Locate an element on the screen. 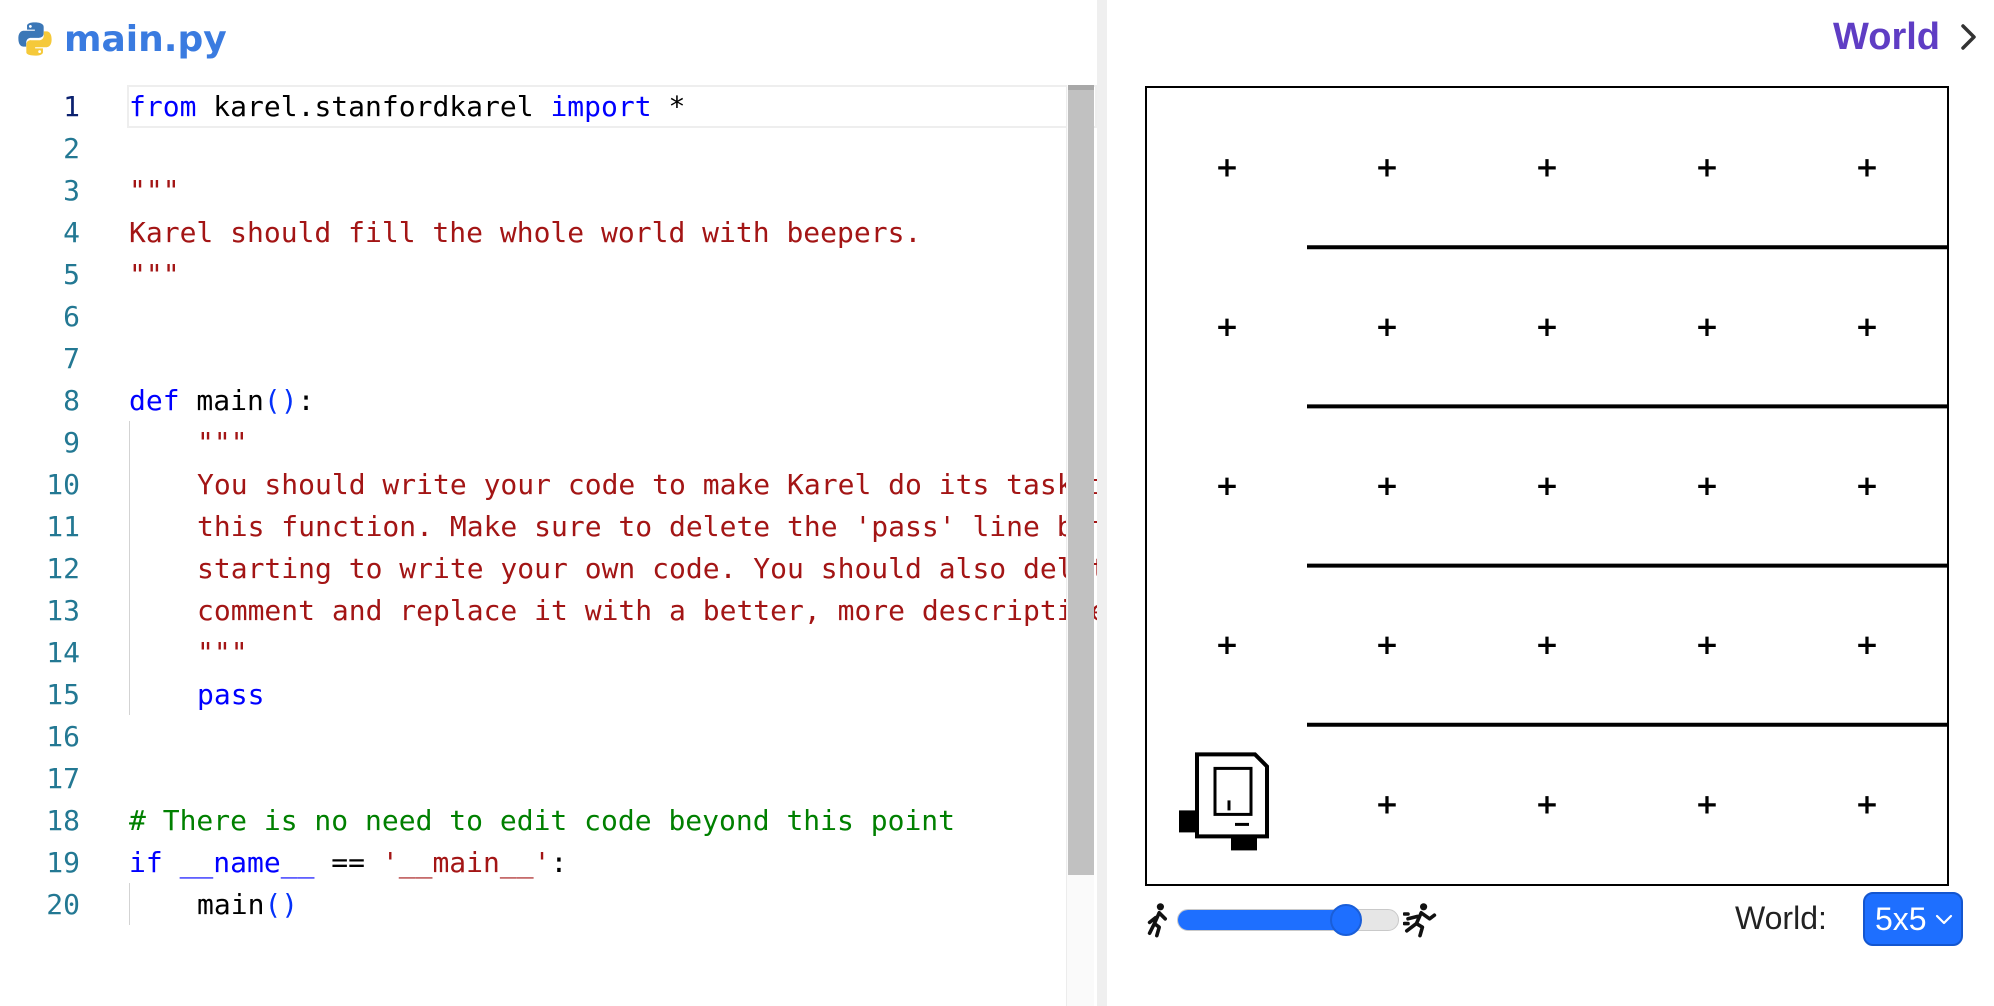 Image resolution: width=1994 pixels, height=1006 pixels. line-number: 14 is located at coordinates (63, 652).